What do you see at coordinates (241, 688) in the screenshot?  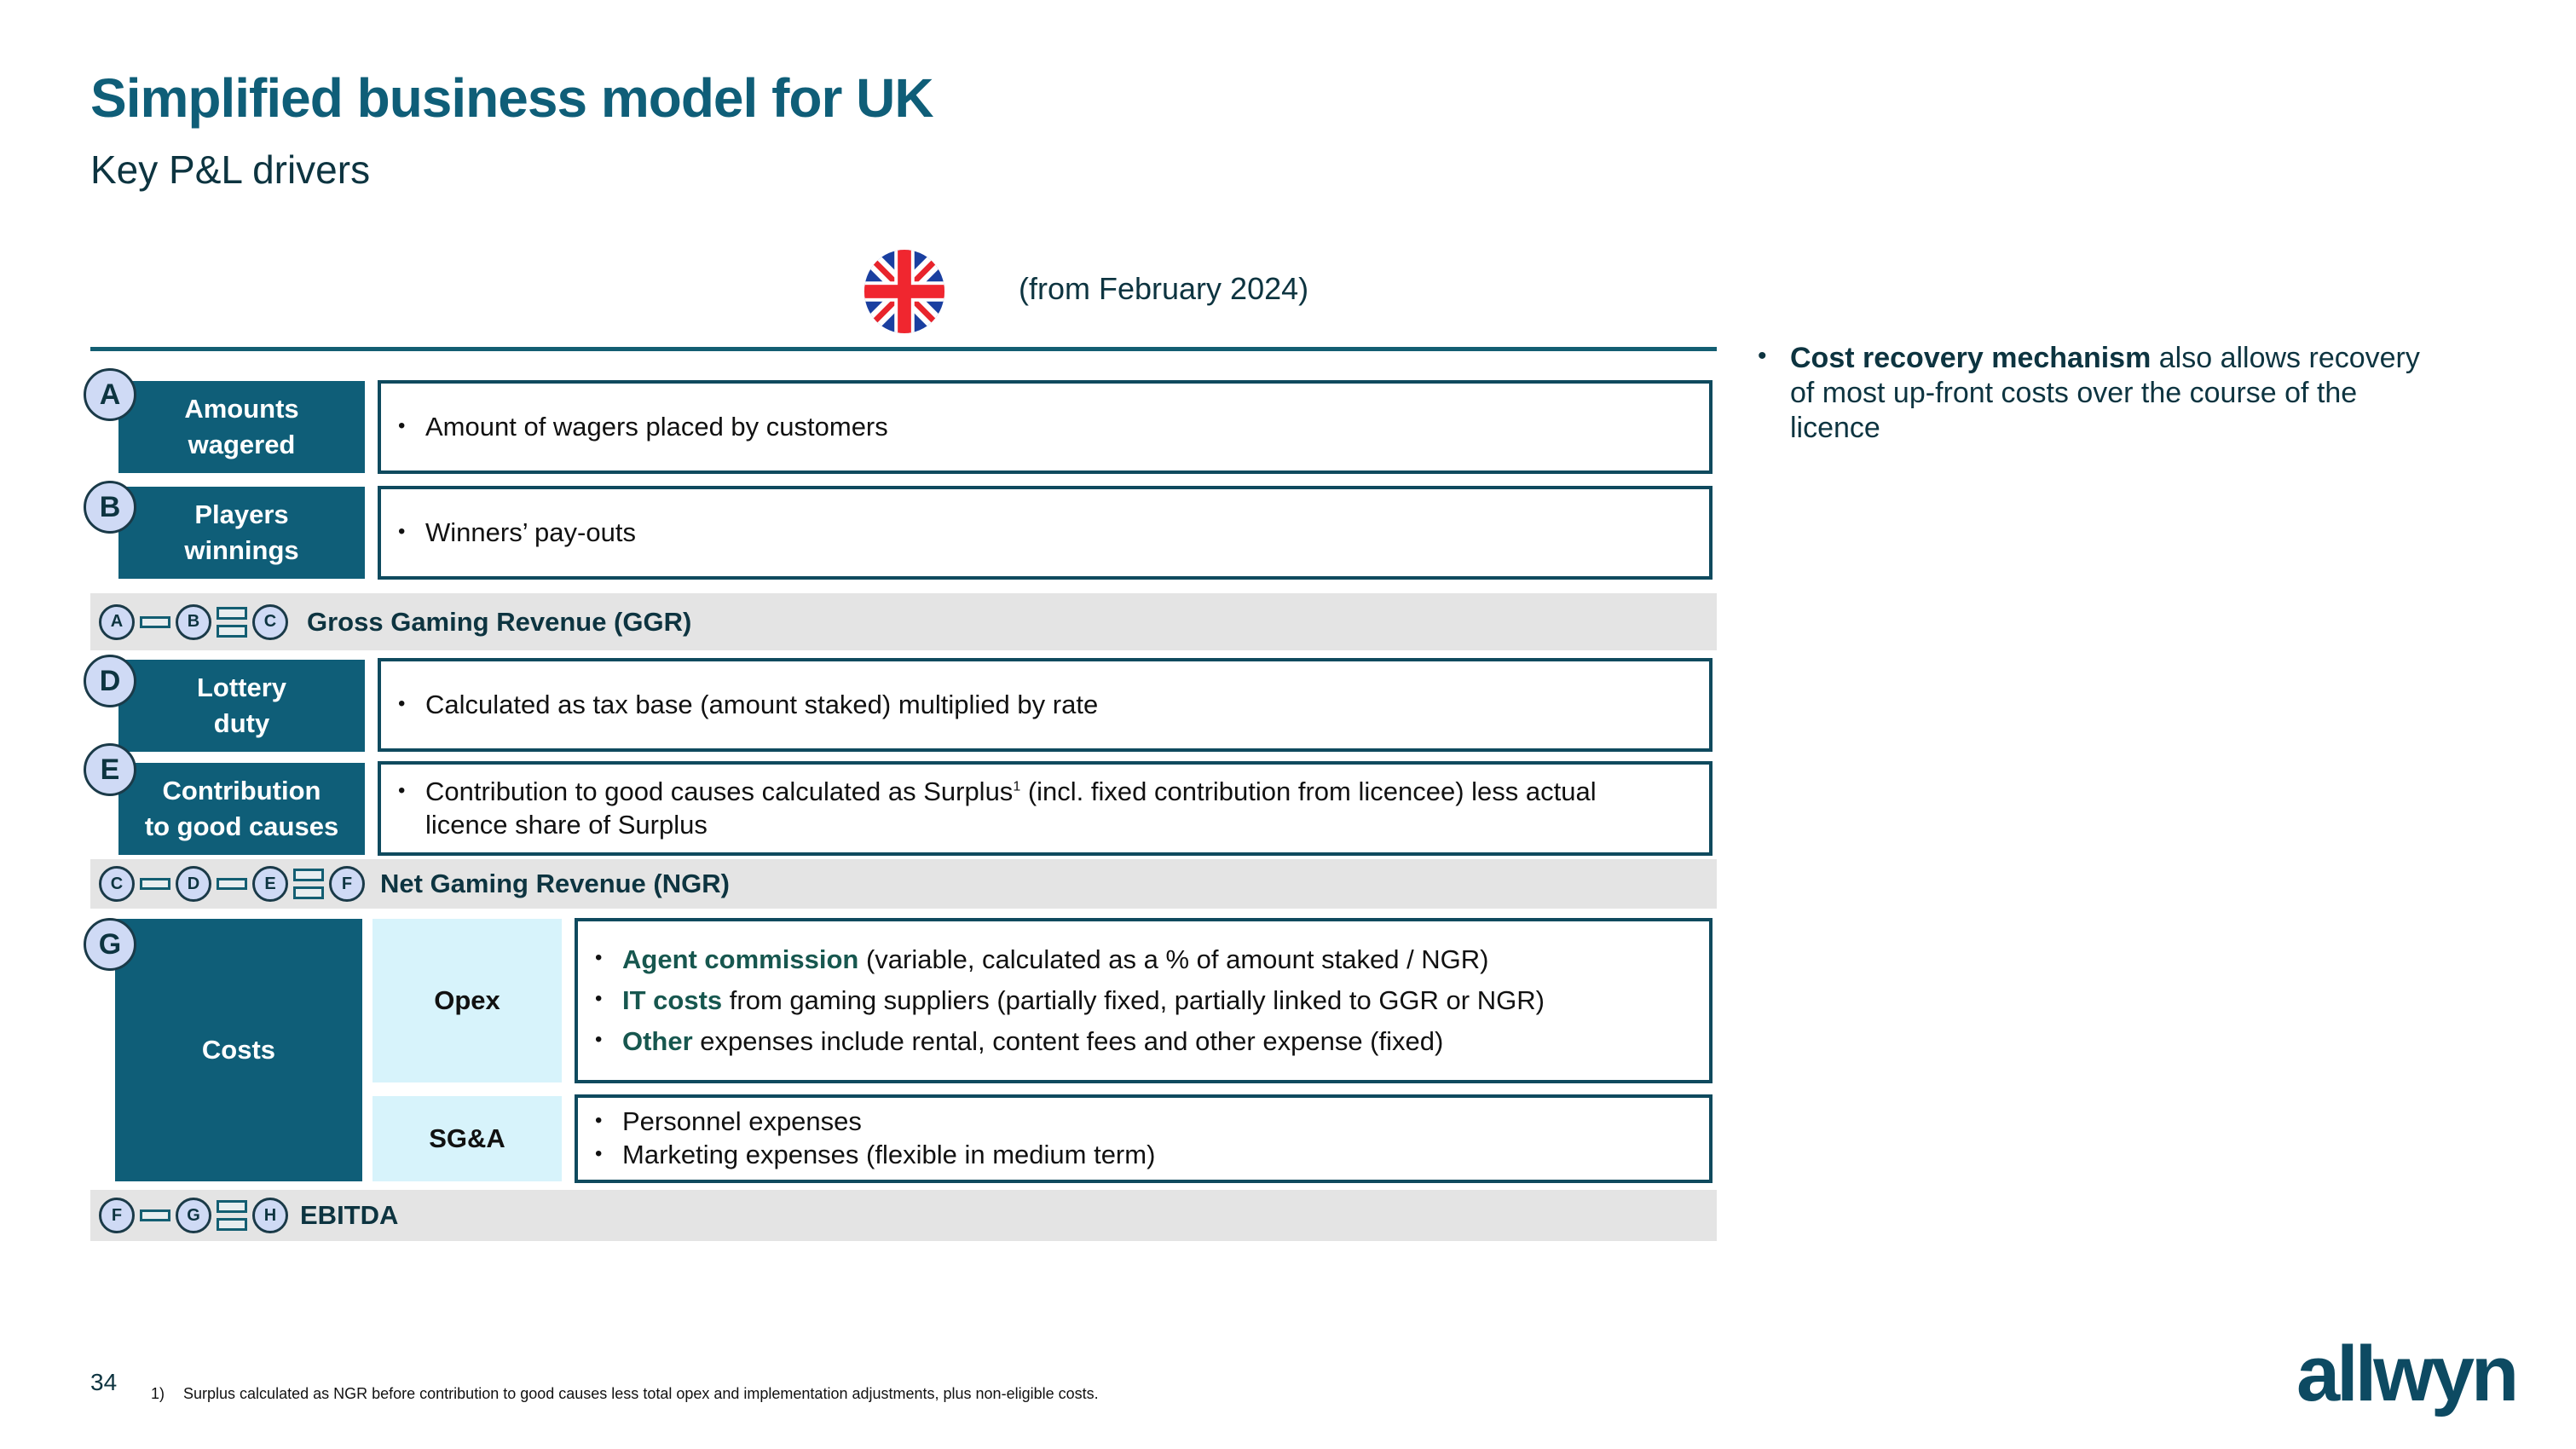 I see `label-line: Lottery` at bounding box center [241, 688].